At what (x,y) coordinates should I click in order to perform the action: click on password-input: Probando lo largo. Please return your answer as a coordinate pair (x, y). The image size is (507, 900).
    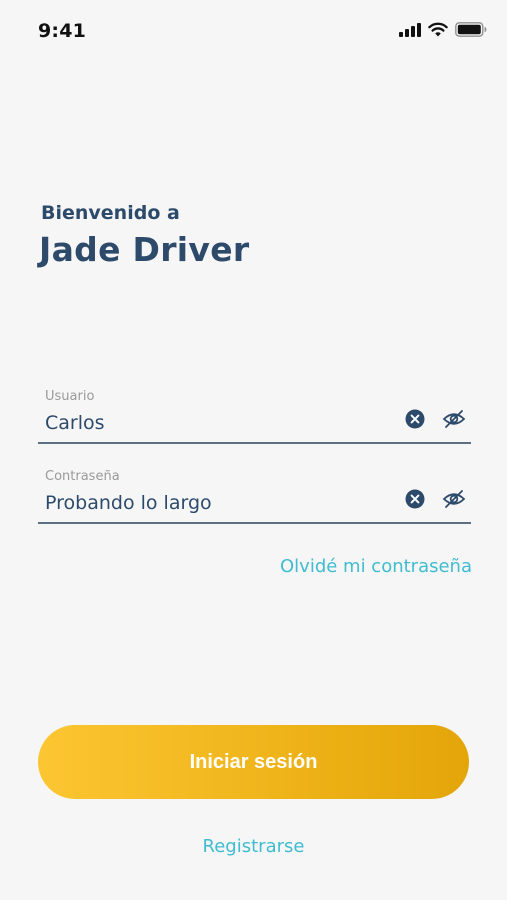
    Looking at the image, I should click on (128, 503).